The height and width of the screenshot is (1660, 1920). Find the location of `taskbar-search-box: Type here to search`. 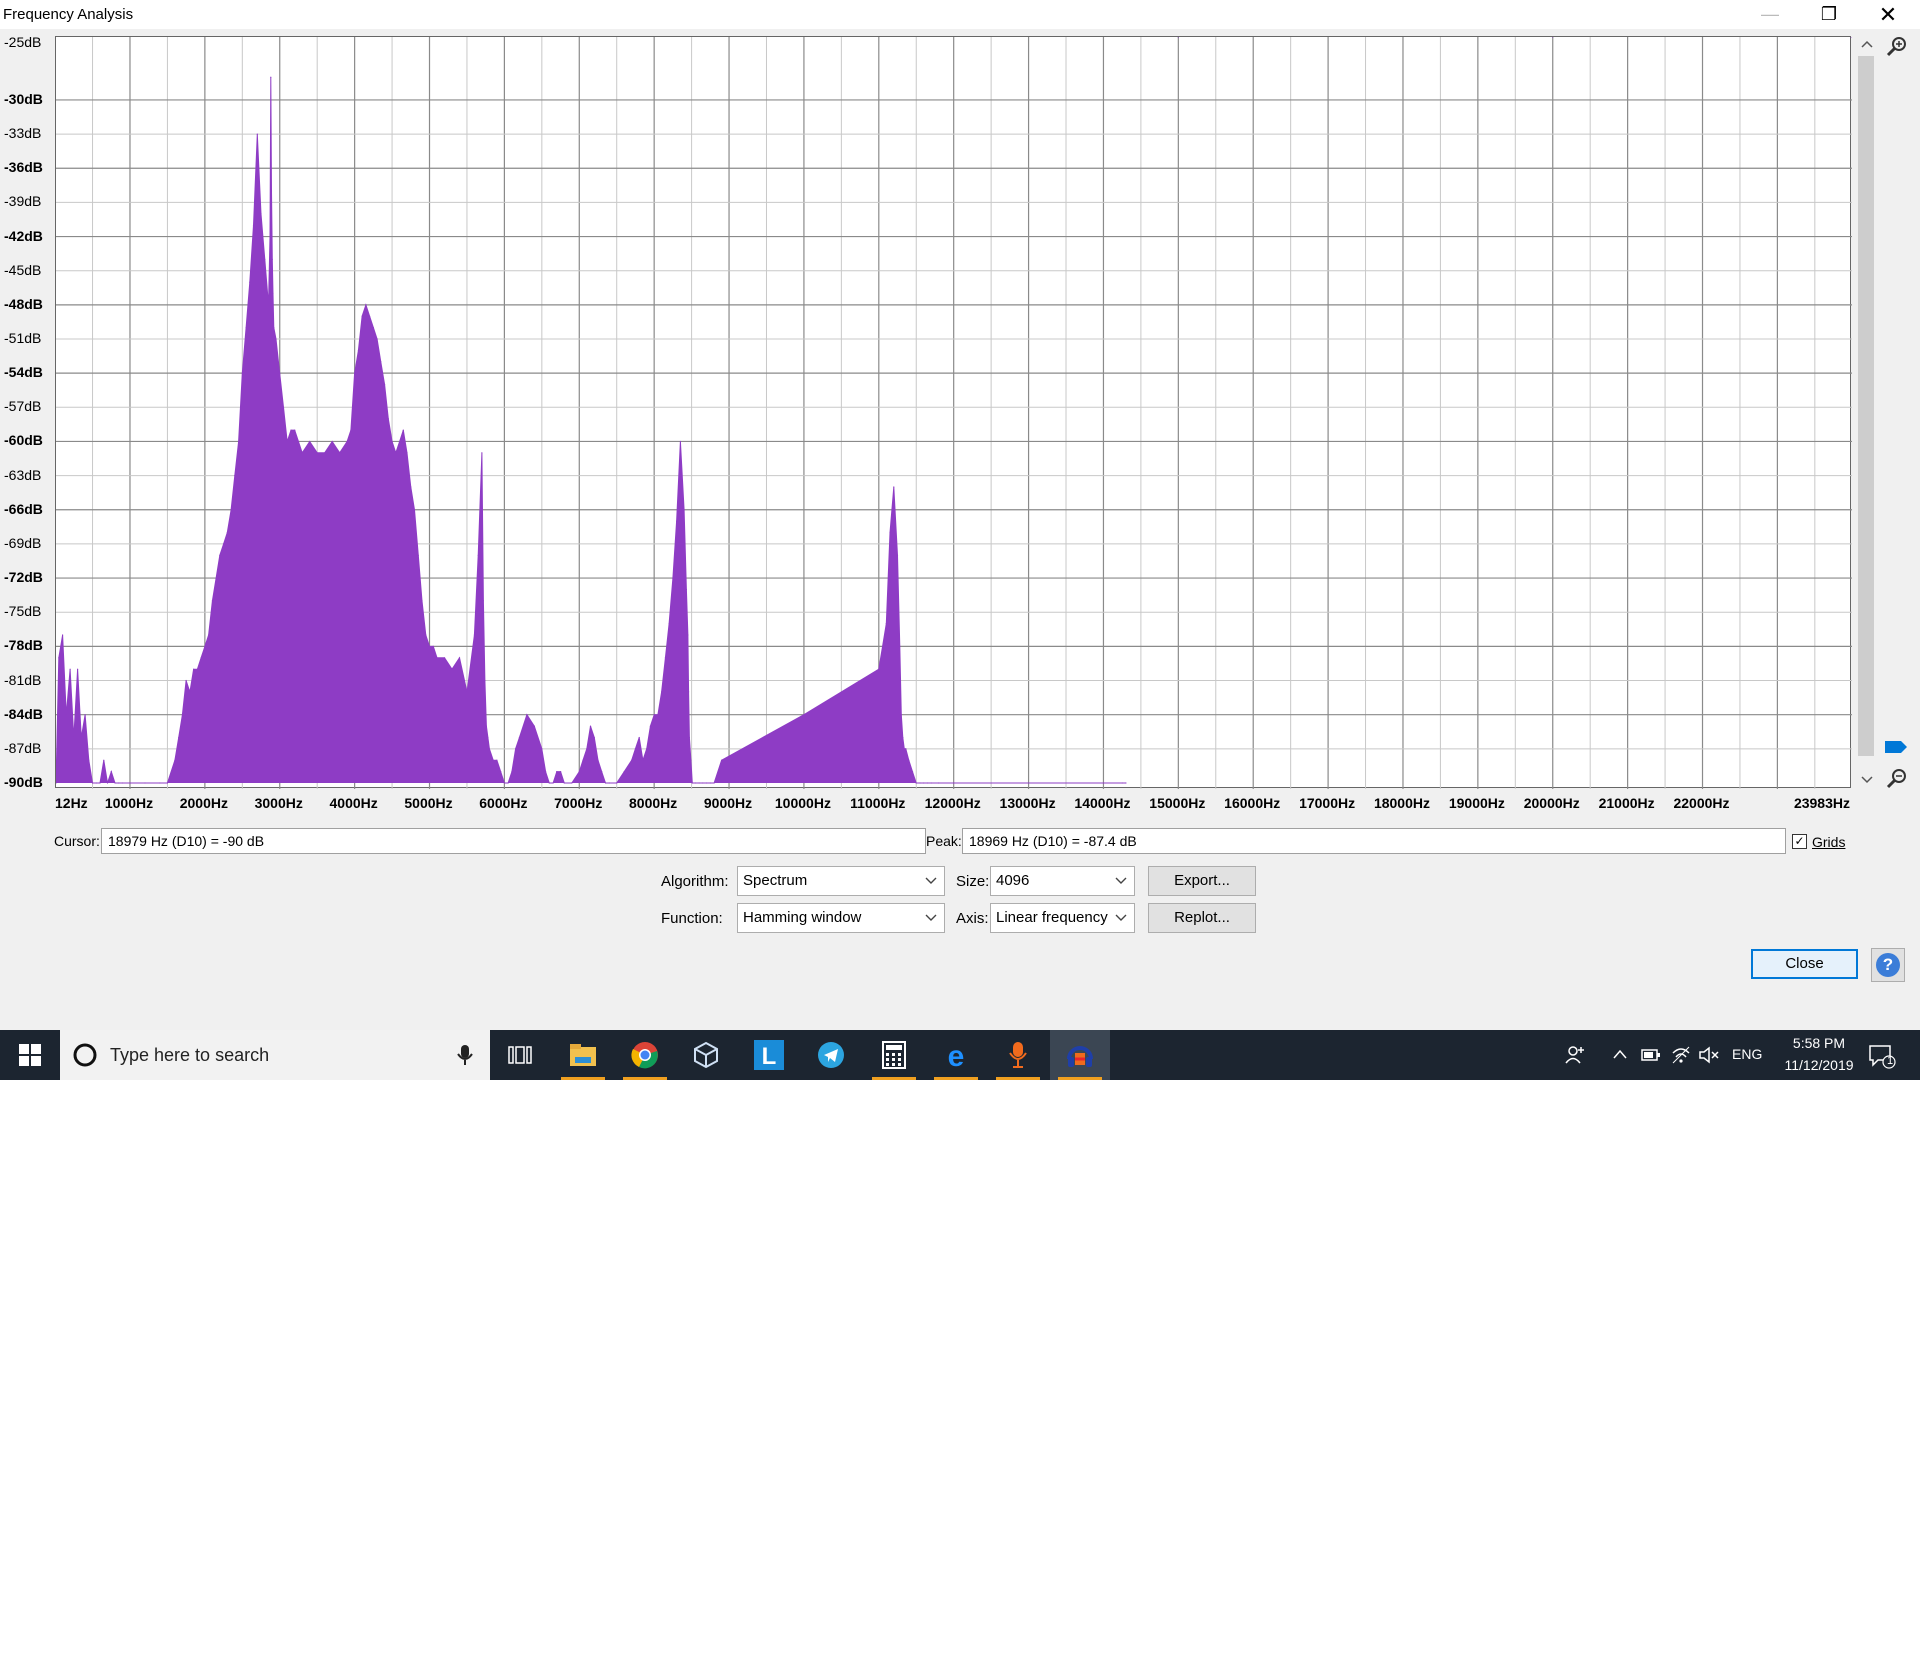

taskbar-search-box: Type here to search is located at coordinates (275, 1055).